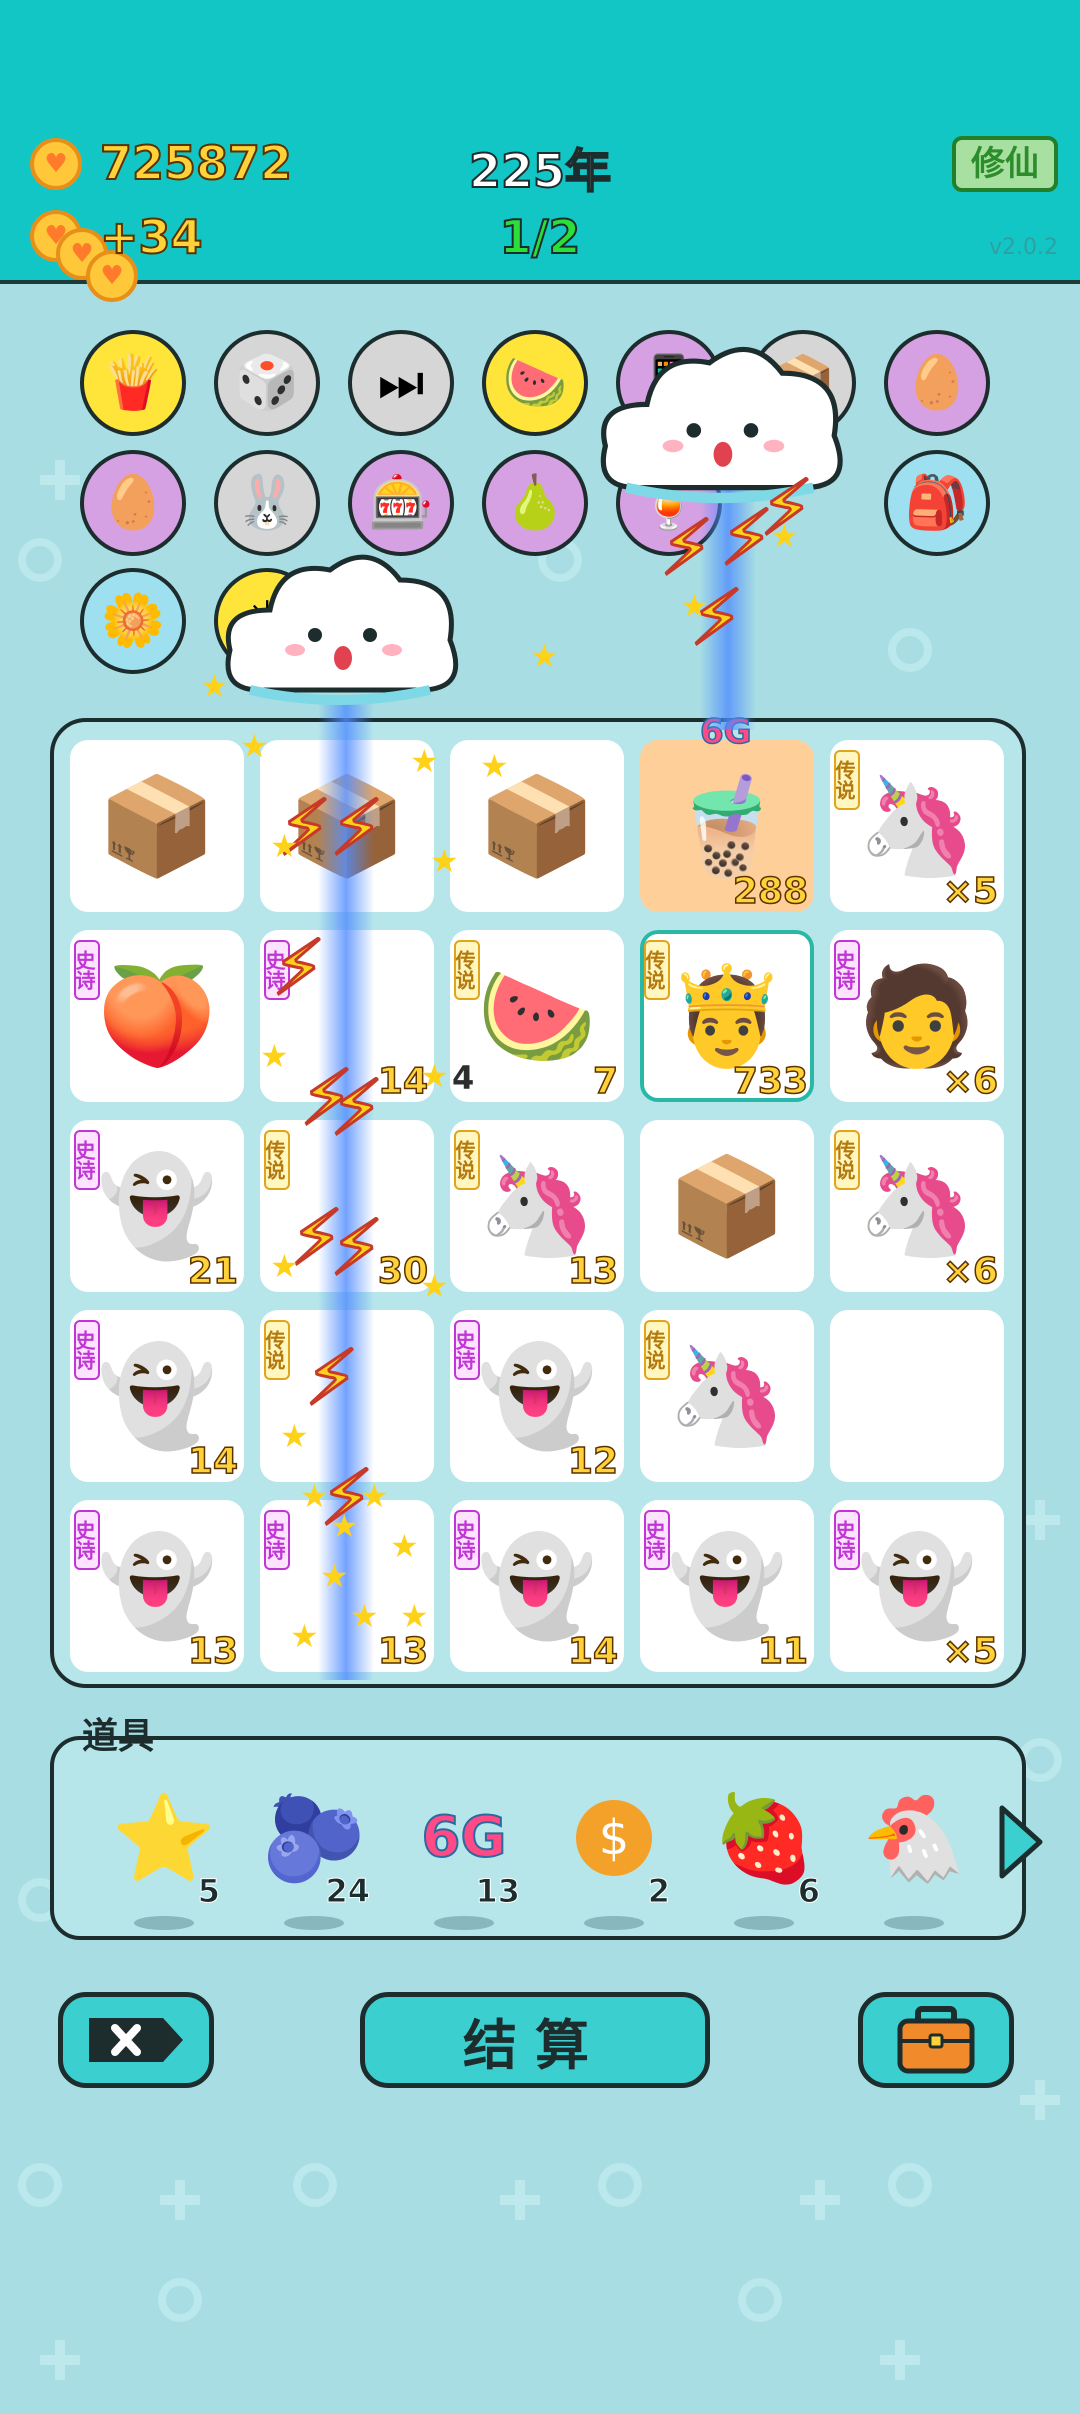 Image resolution: width=1080 pixels, height=2414 pixels. Describe the element at coordinates (917, 826) in the screenshot. I see `board-cell: 🦄 传说 ×5` at that location.